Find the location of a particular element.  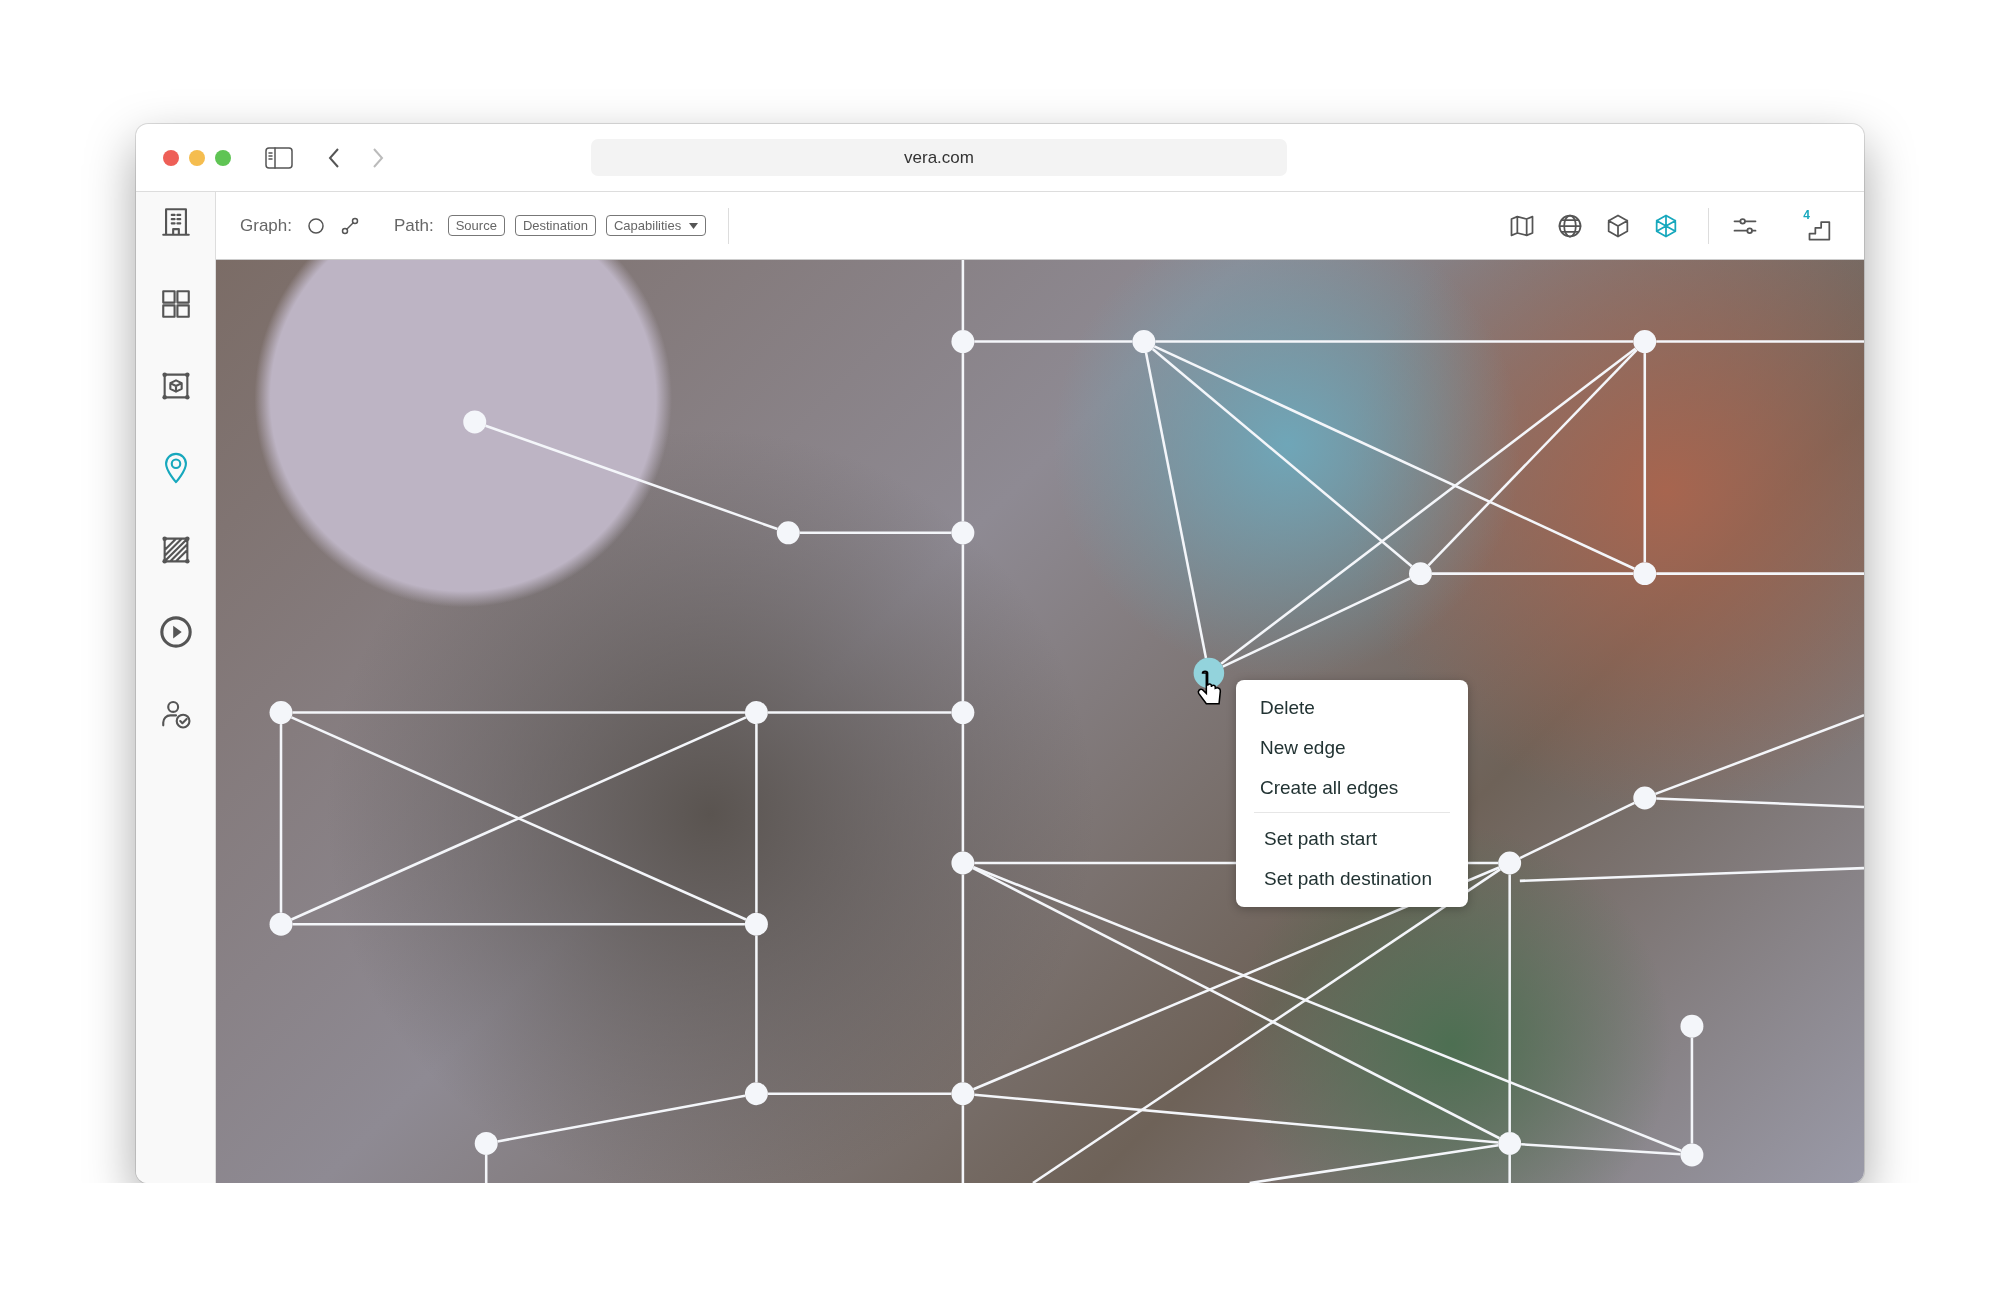

menu-item: Set path start is located at coordinates (1352, 839).